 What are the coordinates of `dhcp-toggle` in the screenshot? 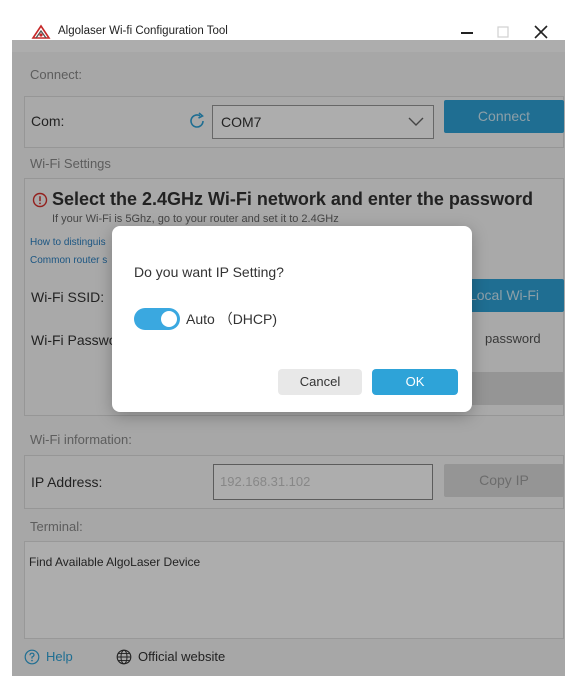 It's located at (157, 319).